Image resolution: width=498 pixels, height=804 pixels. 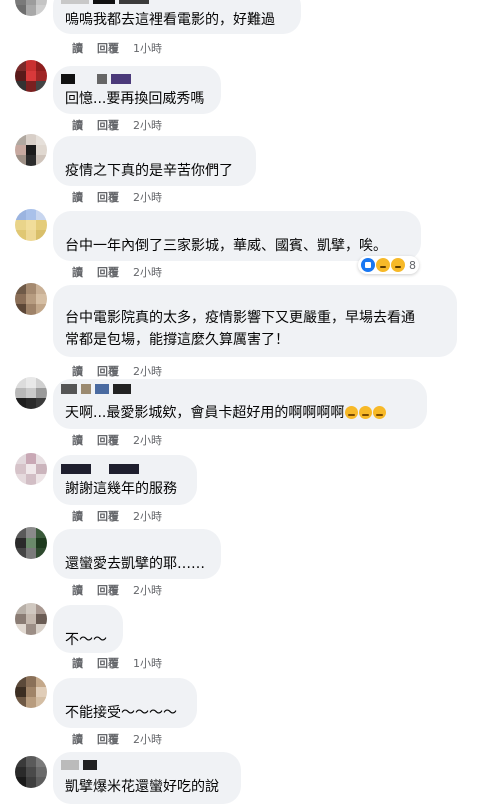 I want to click on comment-bubble: 不能接受～～～～, so click(x=125, y=703).